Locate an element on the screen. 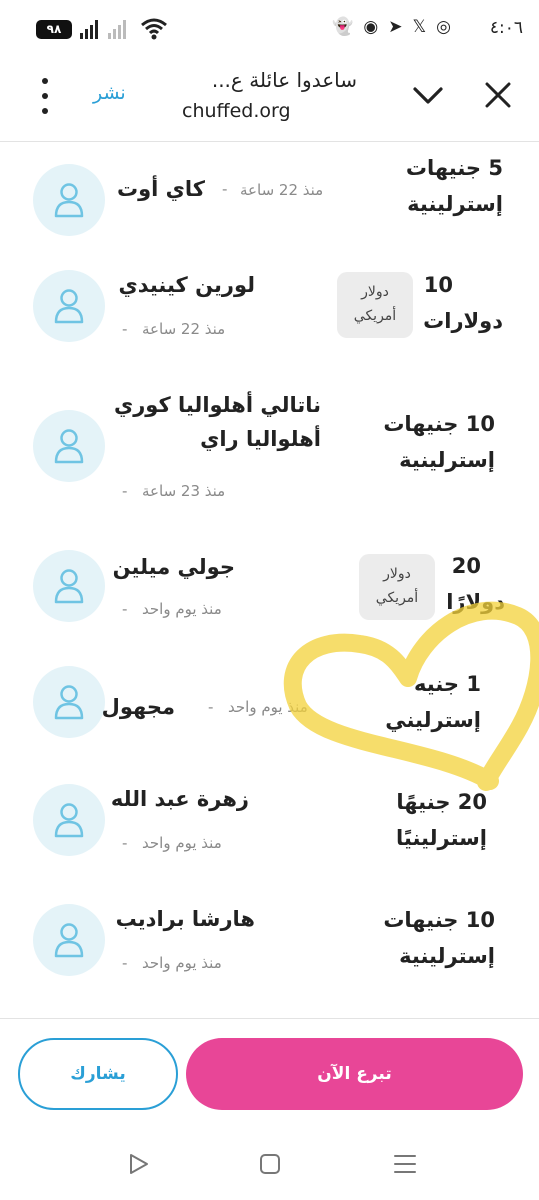 The width and height of the screenshot is (539, 1200). share-link: نشر is located at coordinates (109, 93).